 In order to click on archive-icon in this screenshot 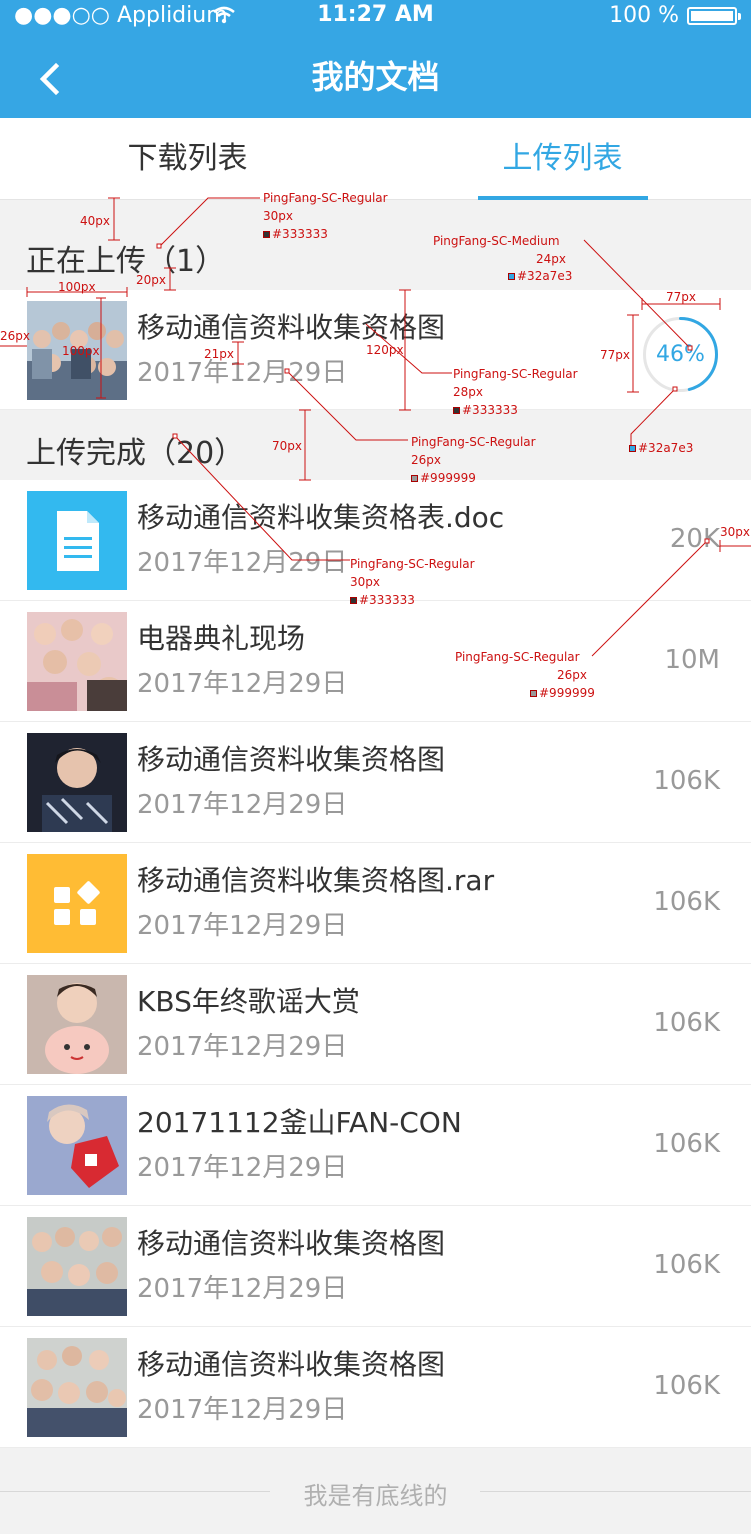, I will do `click(77, 903)`.